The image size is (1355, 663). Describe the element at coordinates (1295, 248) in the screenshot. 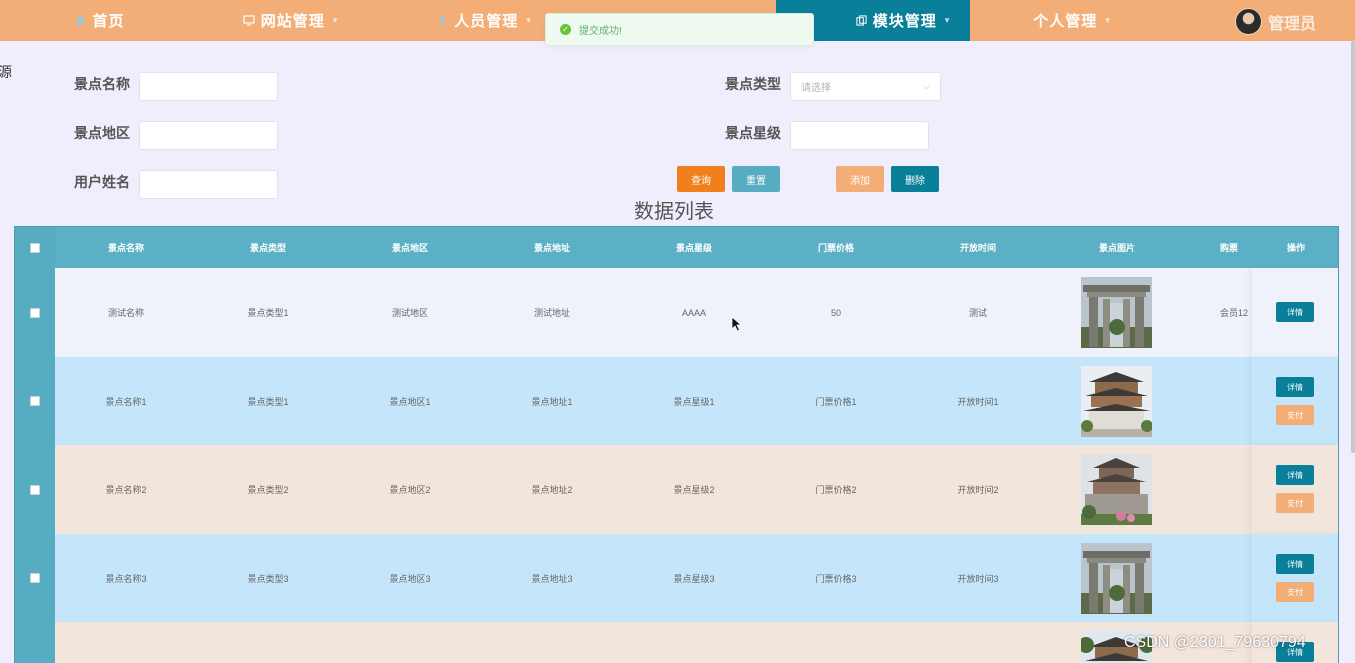

I see `header-actions: 操作` at that location.